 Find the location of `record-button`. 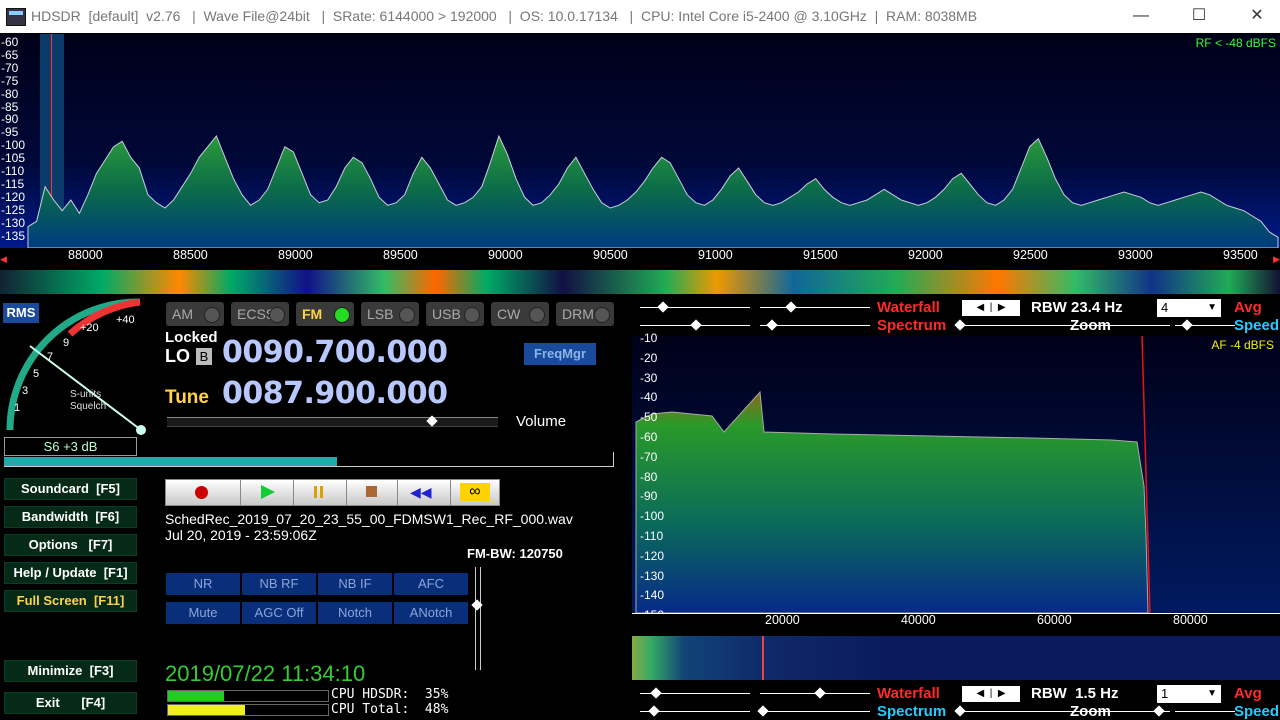

record-button is located at coordinates (203, 492).